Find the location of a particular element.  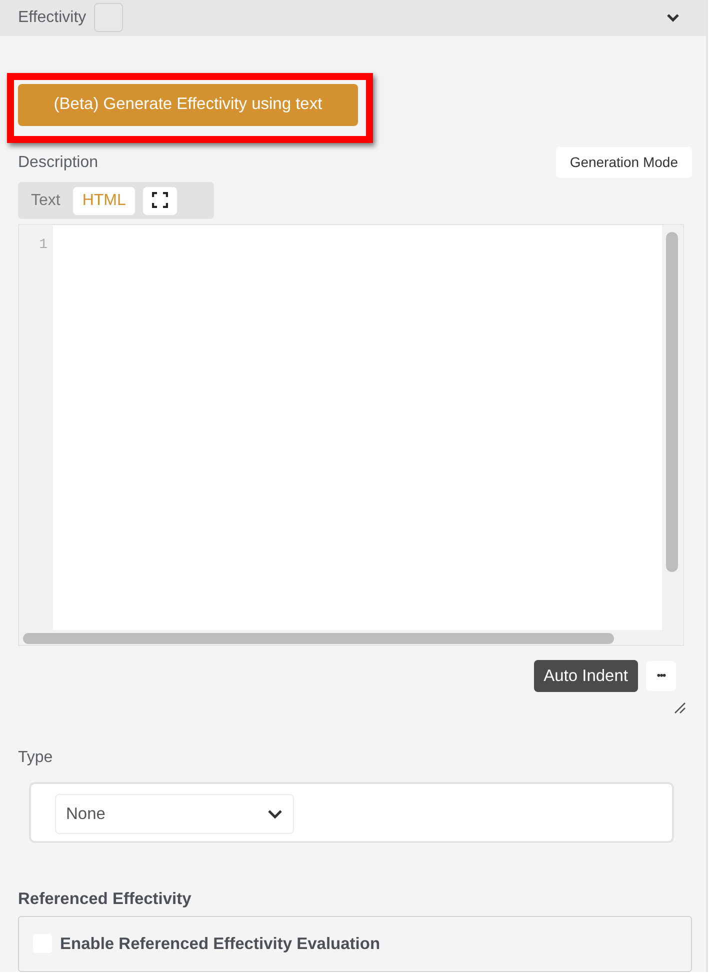

fullscreen-button is located at coordinates (159, 200).